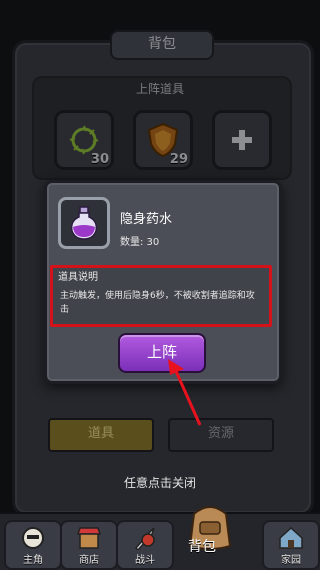  What do you see at coordinates (146, 219) in the screenshot?
I see `item-name: 隐身药水` at bounding box center [146, 219].